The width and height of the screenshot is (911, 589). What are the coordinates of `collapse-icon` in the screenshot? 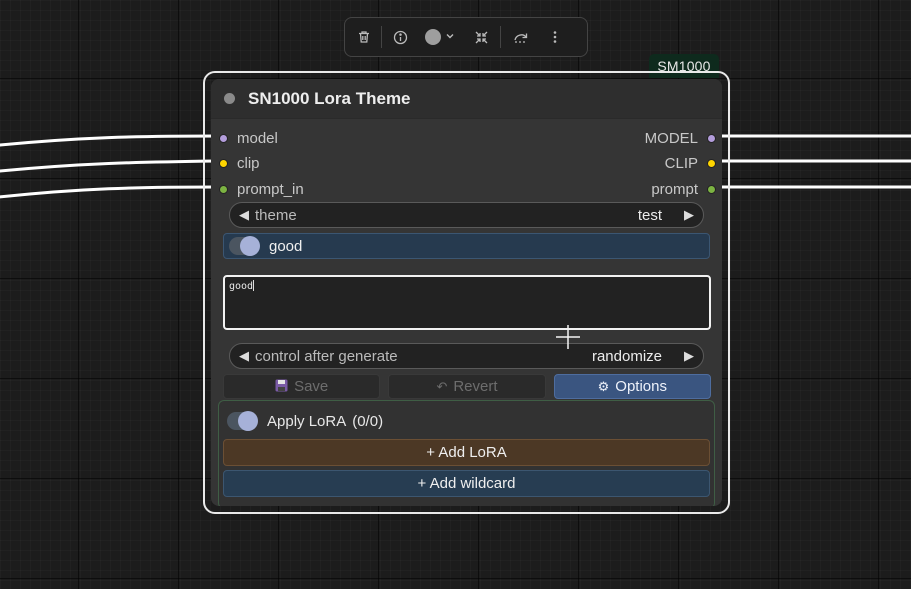 It's located at (481, 37).